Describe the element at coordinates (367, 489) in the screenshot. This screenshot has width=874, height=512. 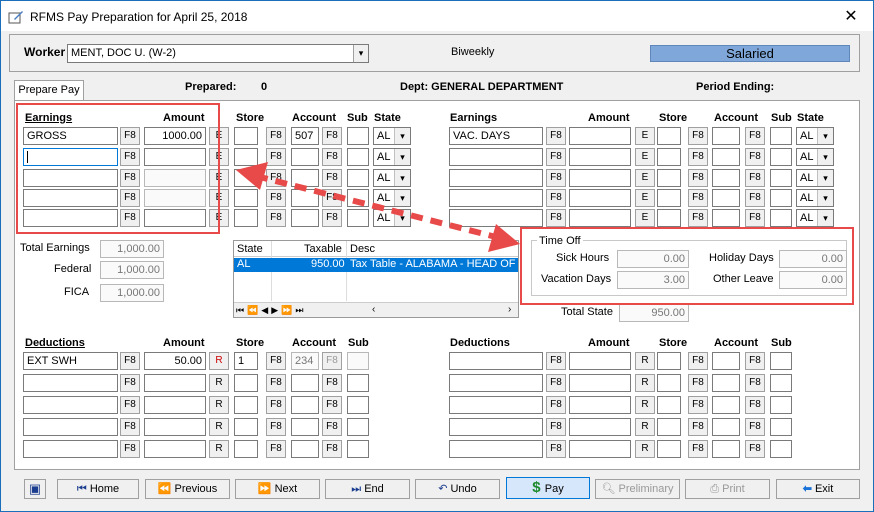
I see `end-button: ⏭ End` at that location.